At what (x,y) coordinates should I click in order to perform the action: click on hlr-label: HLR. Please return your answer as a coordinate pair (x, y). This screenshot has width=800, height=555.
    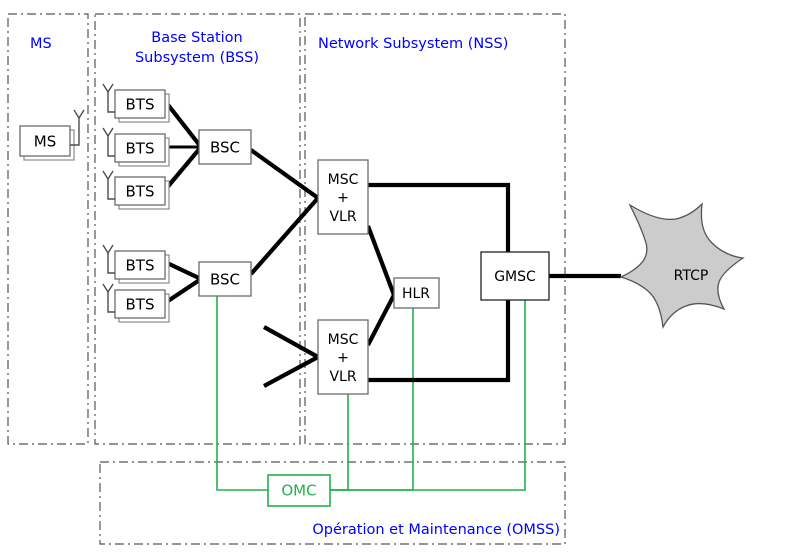
    Looking at the image, I should click on (416, 294).